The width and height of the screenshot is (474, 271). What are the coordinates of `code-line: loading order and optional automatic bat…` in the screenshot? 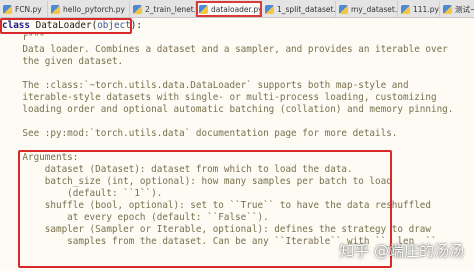 It's located at (227, 109).